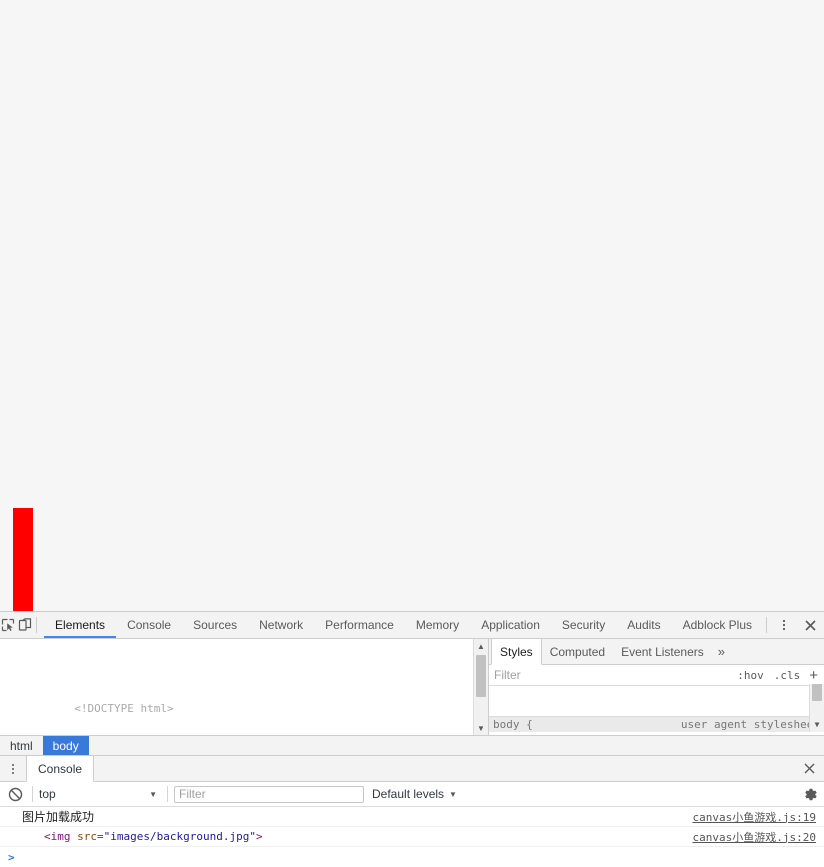 This screenshot has width=824, height=867. Describe the element at coordinates (269, 794) in the screenshot. I see `console-filter-input` at that location.